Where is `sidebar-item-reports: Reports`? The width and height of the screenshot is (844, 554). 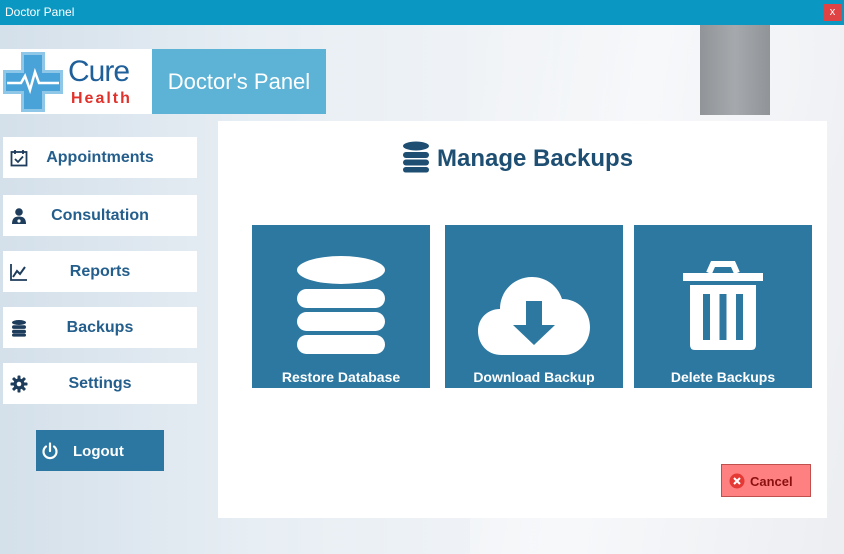
sidebar-item-reports: Reports is located at coordinates (100, 271).